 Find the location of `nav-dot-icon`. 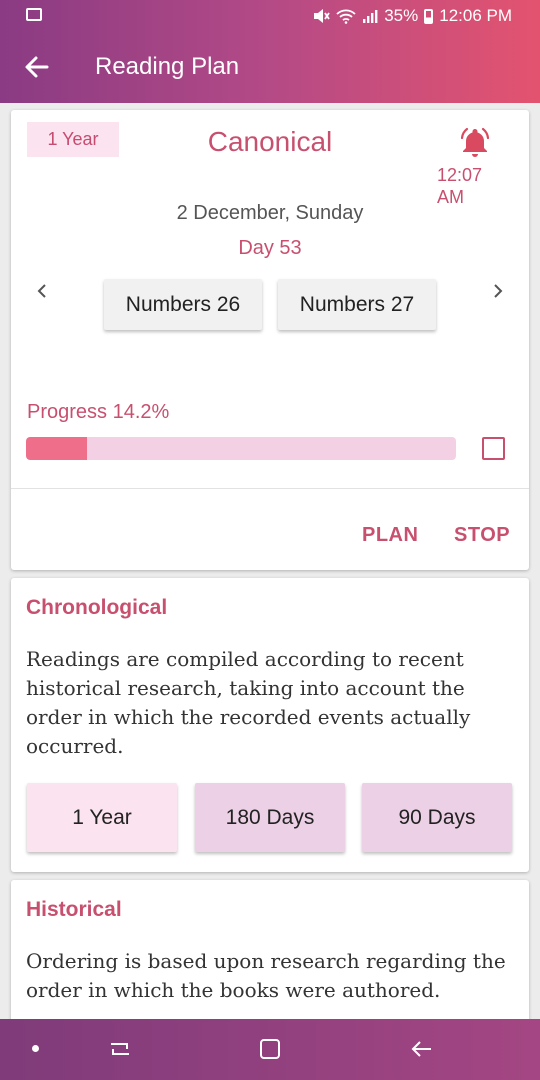

nav-dot-icon is located at coordinates (35, 1048).